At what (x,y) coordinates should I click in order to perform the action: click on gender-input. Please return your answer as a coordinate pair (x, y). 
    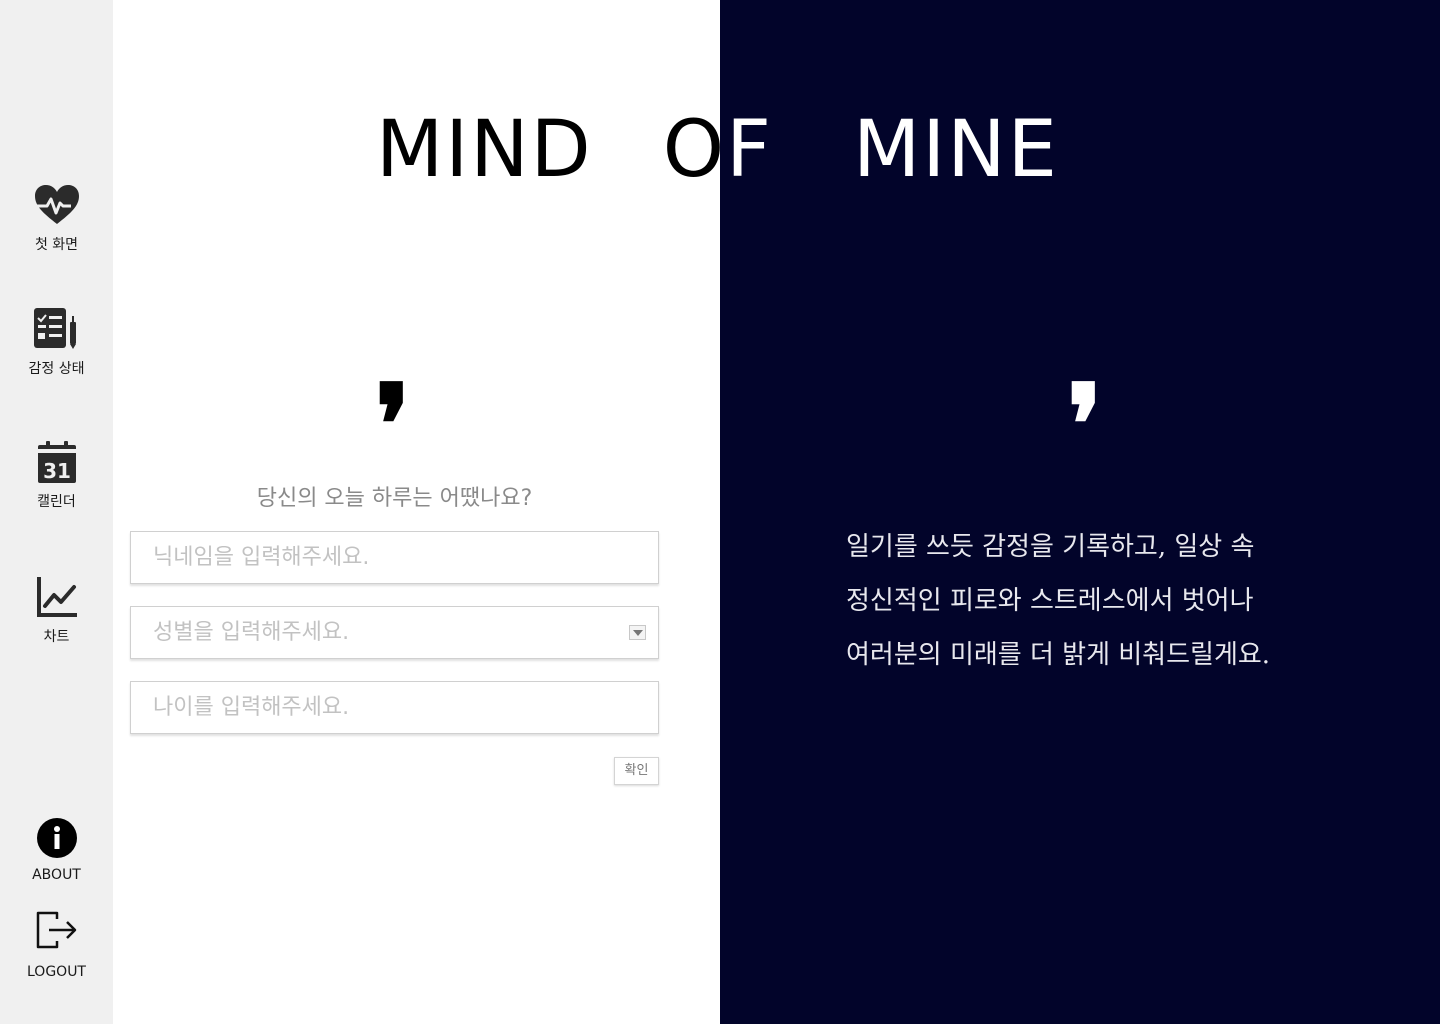
    Looking at the image, I should click on (394, 632).